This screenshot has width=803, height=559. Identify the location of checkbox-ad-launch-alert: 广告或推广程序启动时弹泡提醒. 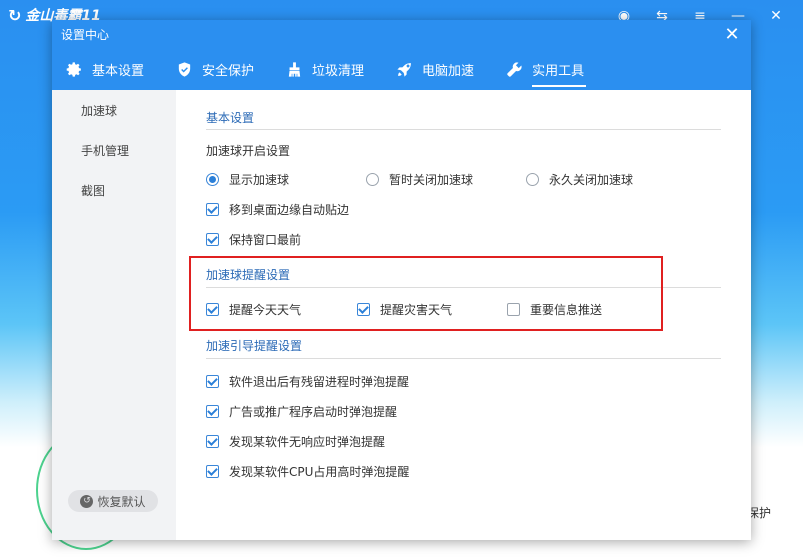
(301, 411).